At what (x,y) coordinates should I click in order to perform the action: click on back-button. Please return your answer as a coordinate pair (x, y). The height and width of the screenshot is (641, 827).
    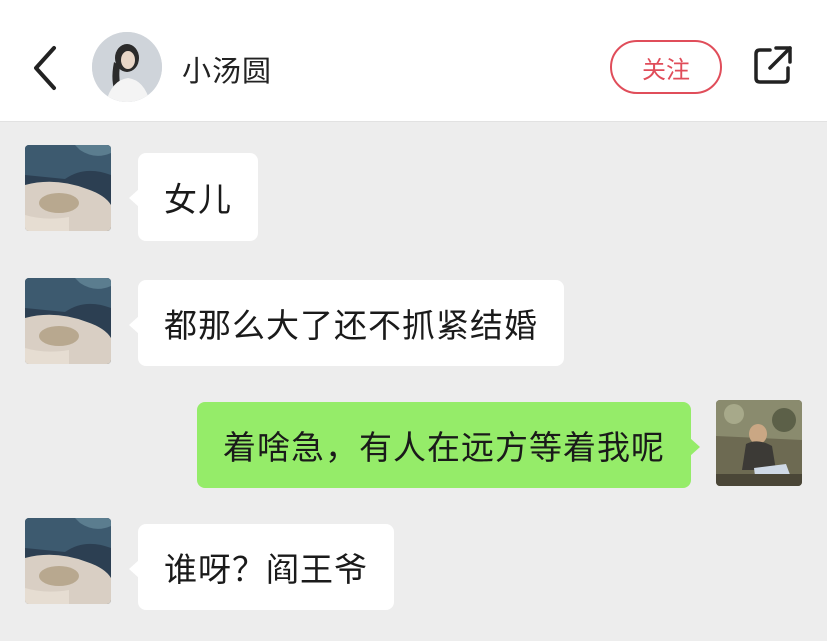
    Looking at the image, I should click on (47, 68).